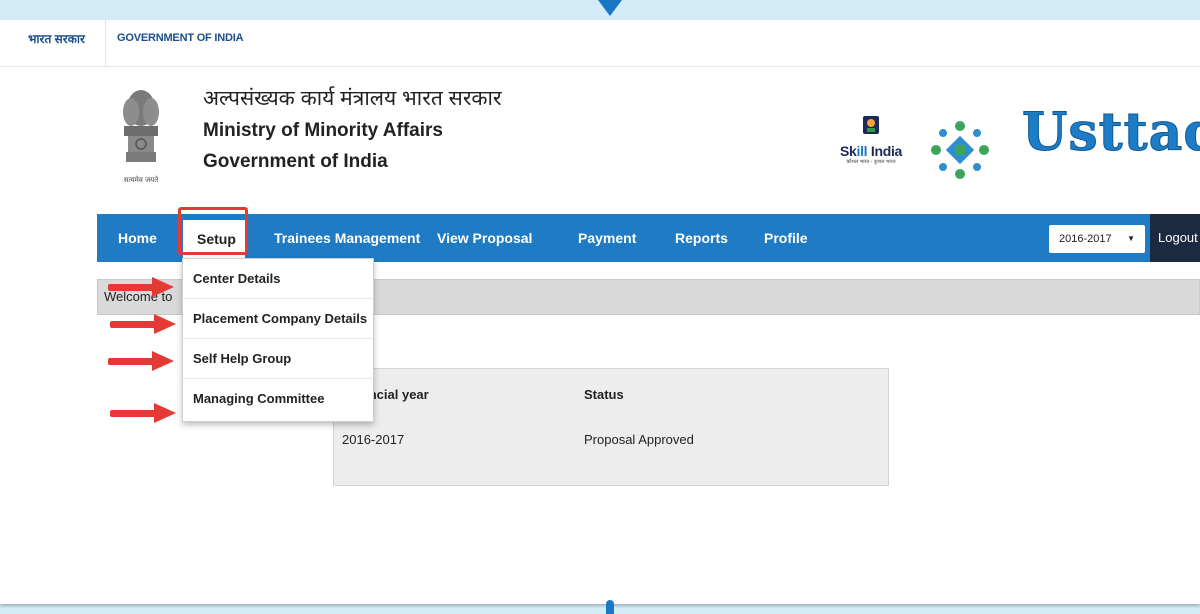  Describe the element at coordinates (180, 38) in the screenshot. I see `gov-english-link: GOVERNMENT OF INDIA` at that location.